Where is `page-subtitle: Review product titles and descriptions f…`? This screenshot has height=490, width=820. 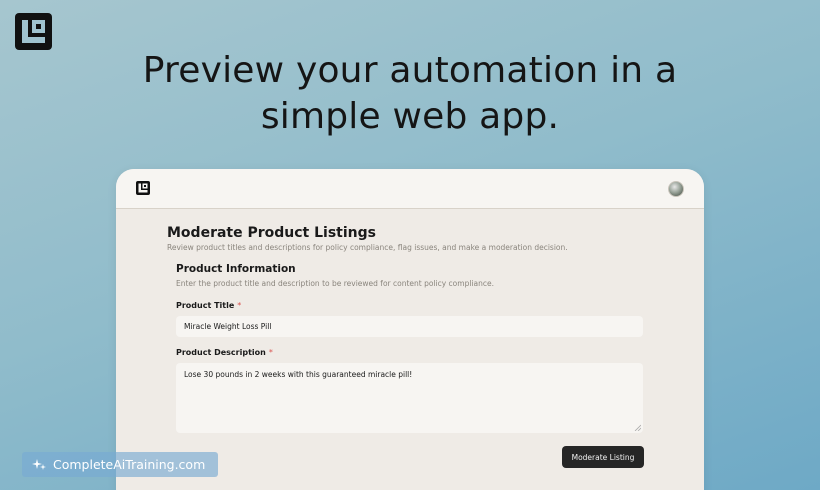
page-subtitle: Review product titles and descriptions f… is located at coordinates (367, 247).